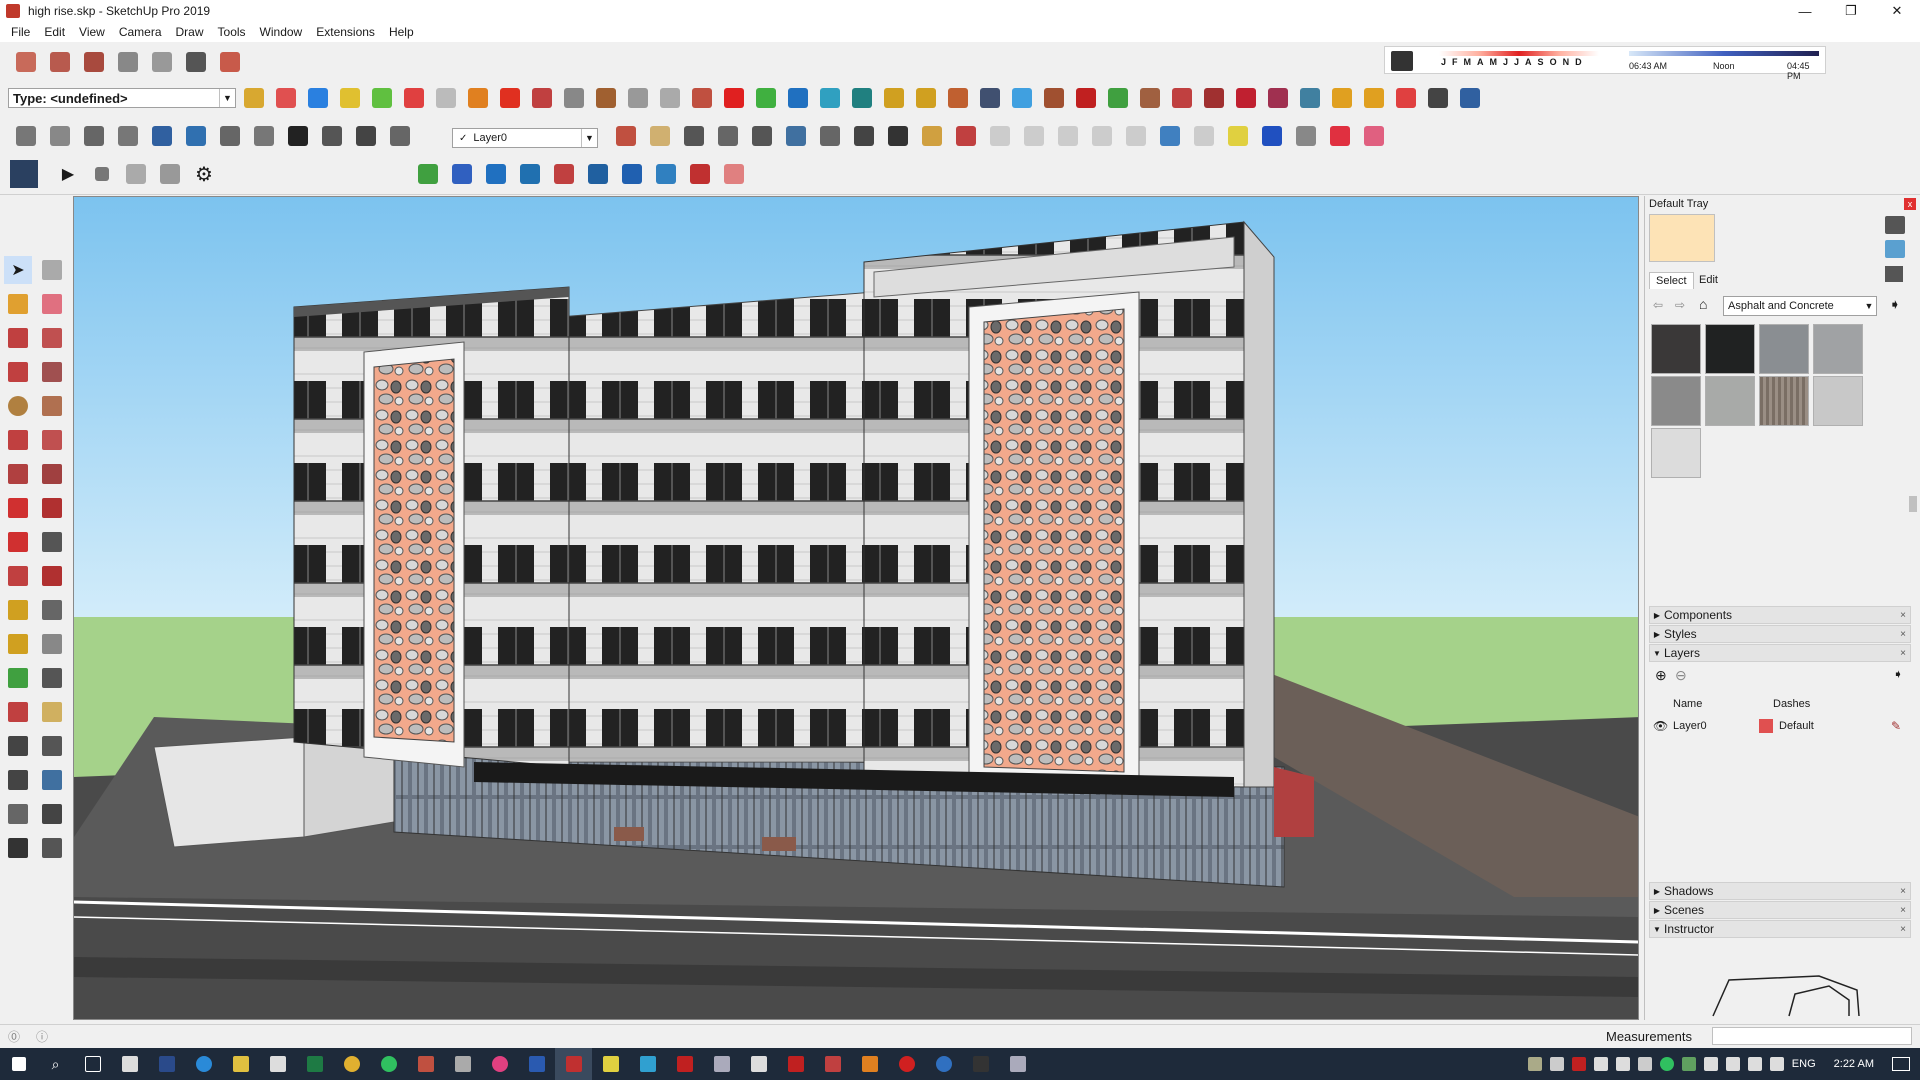 The image size is (1920, 1080). What do you see at coordinates (1780, 910) in the screenshot?
I see `panel-scenes: ▶ Scenes ×` at bounding box center [1780, 910].